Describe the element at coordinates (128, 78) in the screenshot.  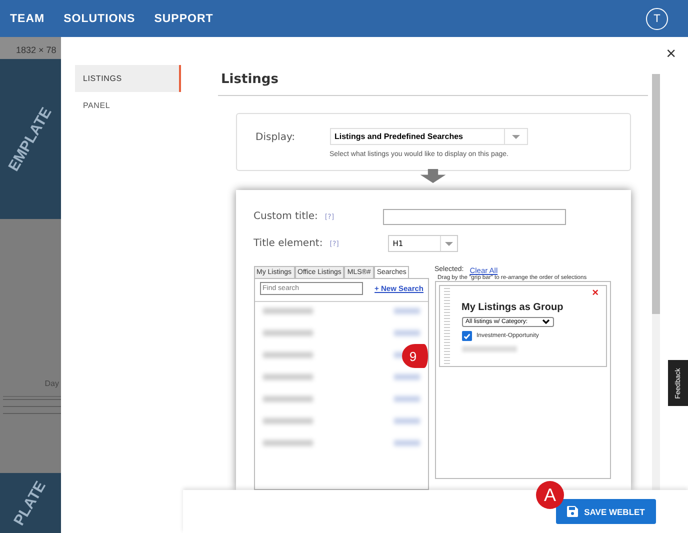
I see `sidebar-item: LISTINGS` at that location.